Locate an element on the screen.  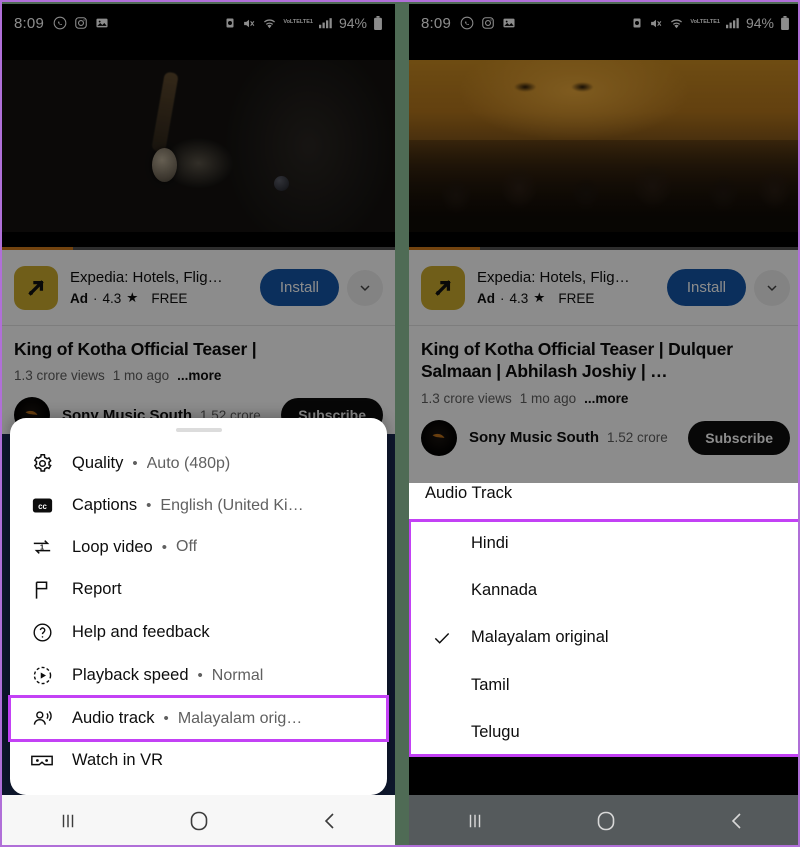
channel-name: Sony Music South is located at coordinates (534, 437).